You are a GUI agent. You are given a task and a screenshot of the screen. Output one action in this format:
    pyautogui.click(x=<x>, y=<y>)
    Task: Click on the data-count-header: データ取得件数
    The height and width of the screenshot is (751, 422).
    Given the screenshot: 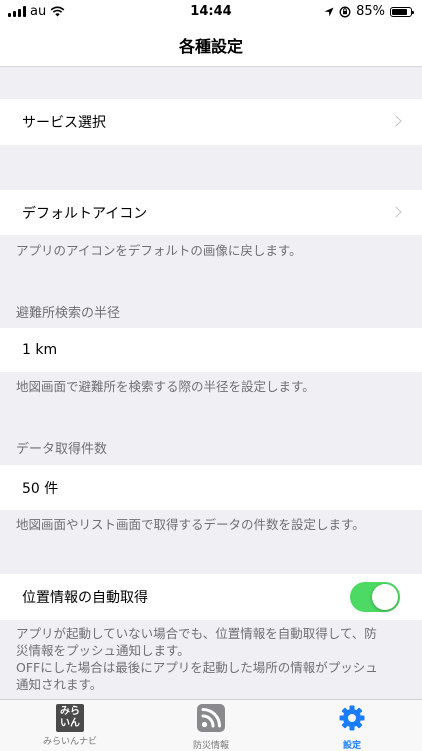 What is the action you would take?
    pyautogui.click(x=62, y=449)
    